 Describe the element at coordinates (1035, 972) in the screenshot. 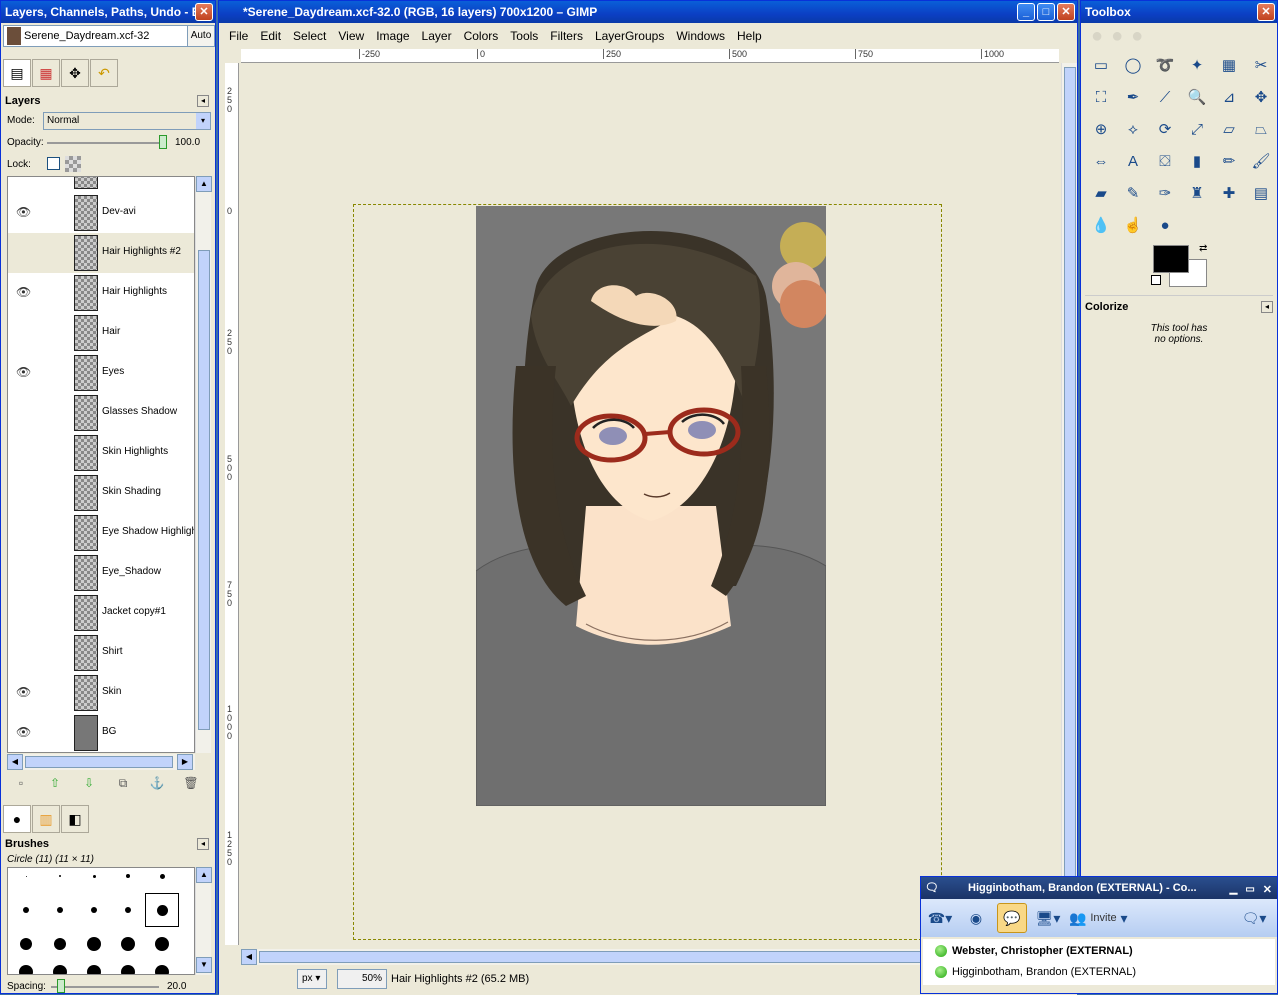

I see `participant-row: Higginbotham, Brandon (EXTERNAL)` at that location.